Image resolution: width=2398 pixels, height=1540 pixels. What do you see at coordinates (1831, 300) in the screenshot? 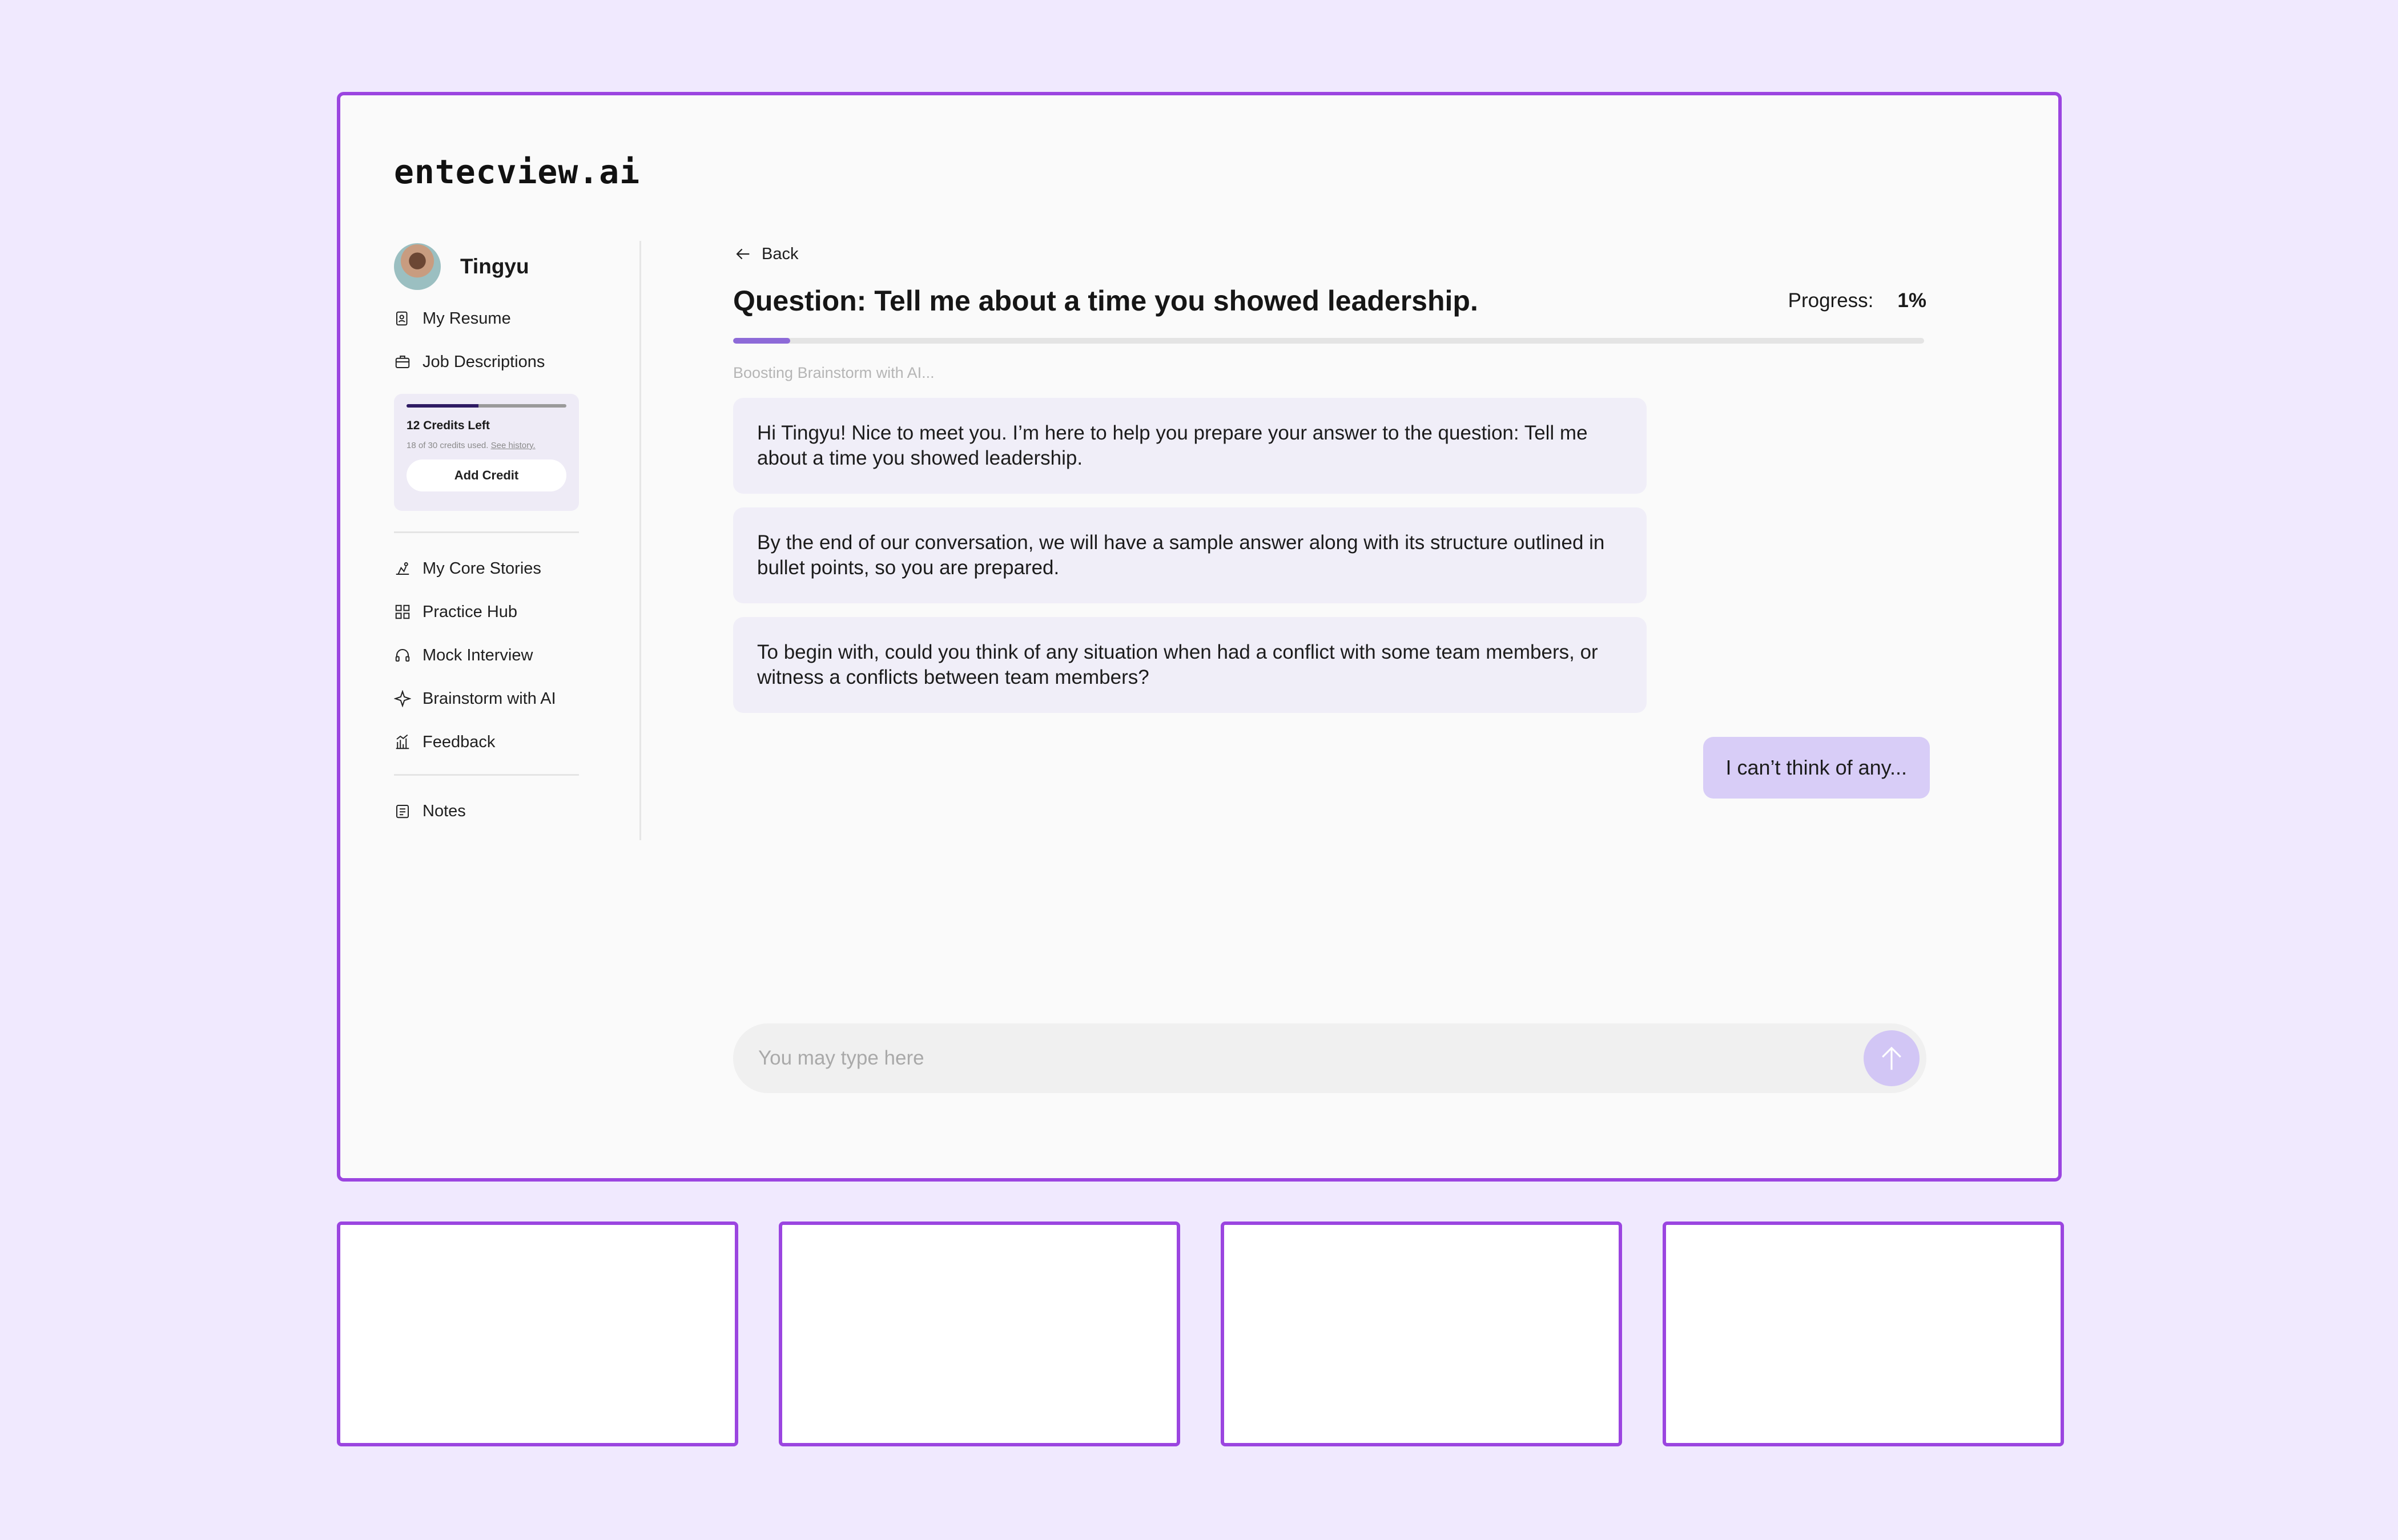
I see `progress-label: Progress:` at bounding box center [1831, 300].